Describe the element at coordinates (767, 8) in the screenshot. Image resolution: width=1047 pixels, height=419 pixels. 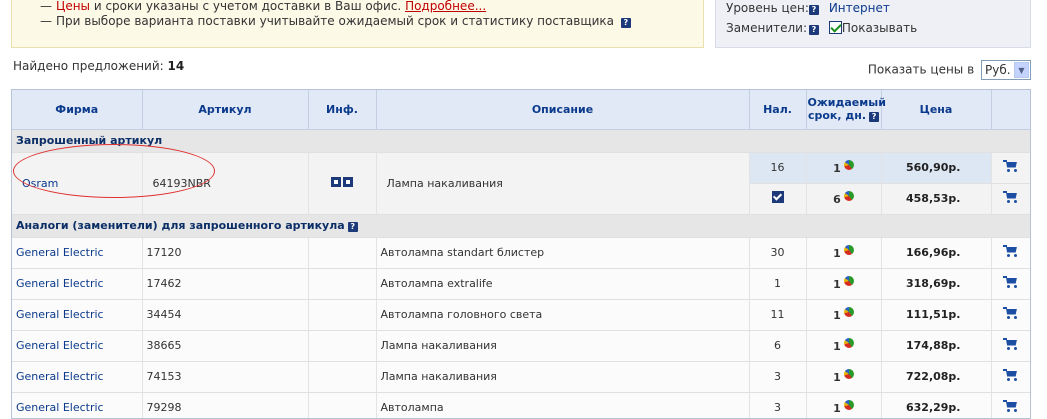
I see `price-level-label: Уровень цен:` at that location.